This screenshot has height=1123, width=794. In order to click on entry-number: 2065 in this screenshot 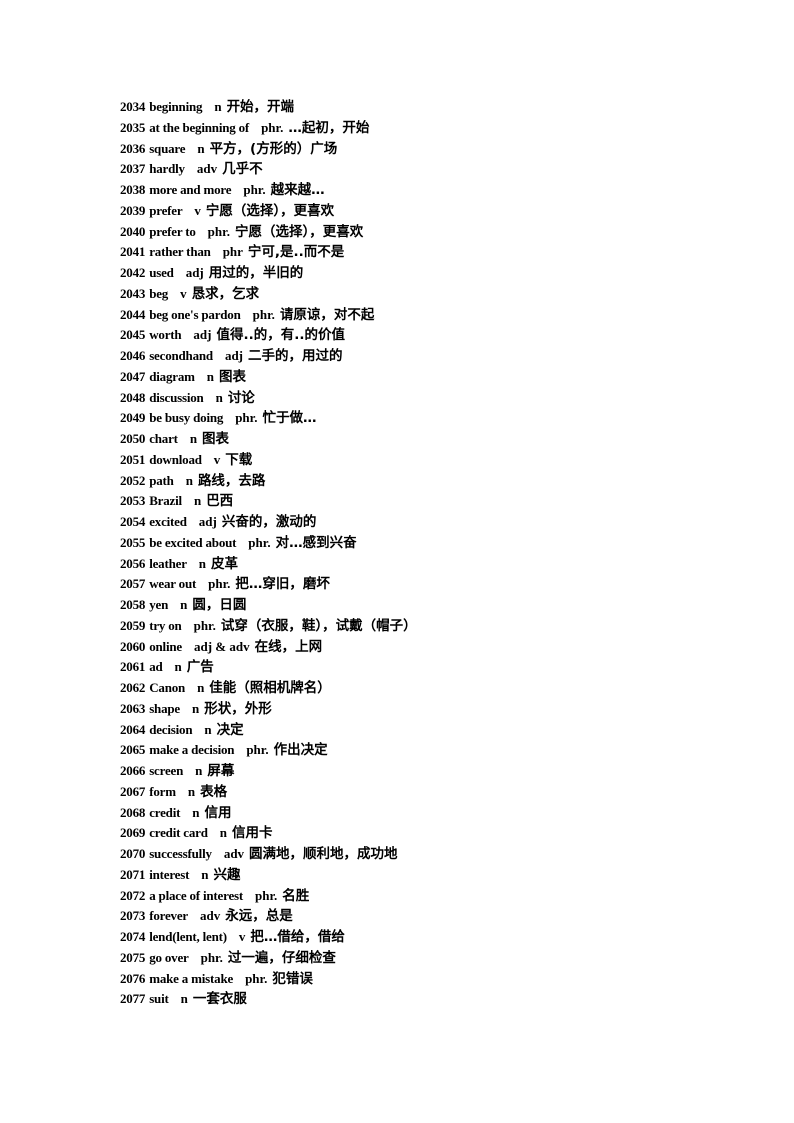, I will do `click(133, 750)`.